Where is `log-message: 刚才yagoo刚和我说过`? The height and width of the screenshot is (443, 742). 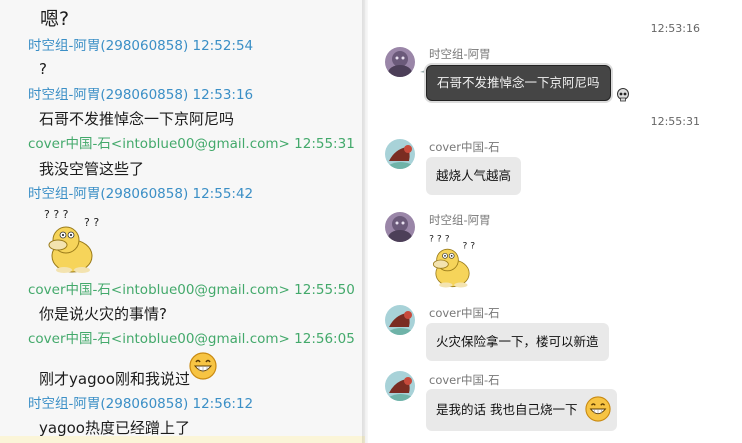
log-message: 刚才yagoo刚和我说过 is located at coordinates (114, 379).